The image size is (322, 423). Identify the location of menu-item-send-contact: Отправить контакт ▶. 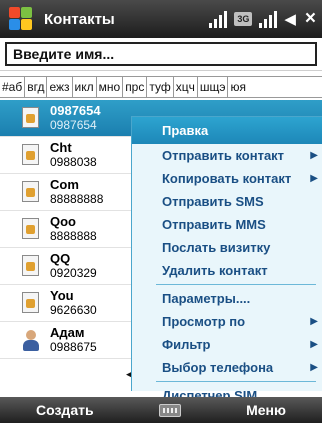
(227, 155).